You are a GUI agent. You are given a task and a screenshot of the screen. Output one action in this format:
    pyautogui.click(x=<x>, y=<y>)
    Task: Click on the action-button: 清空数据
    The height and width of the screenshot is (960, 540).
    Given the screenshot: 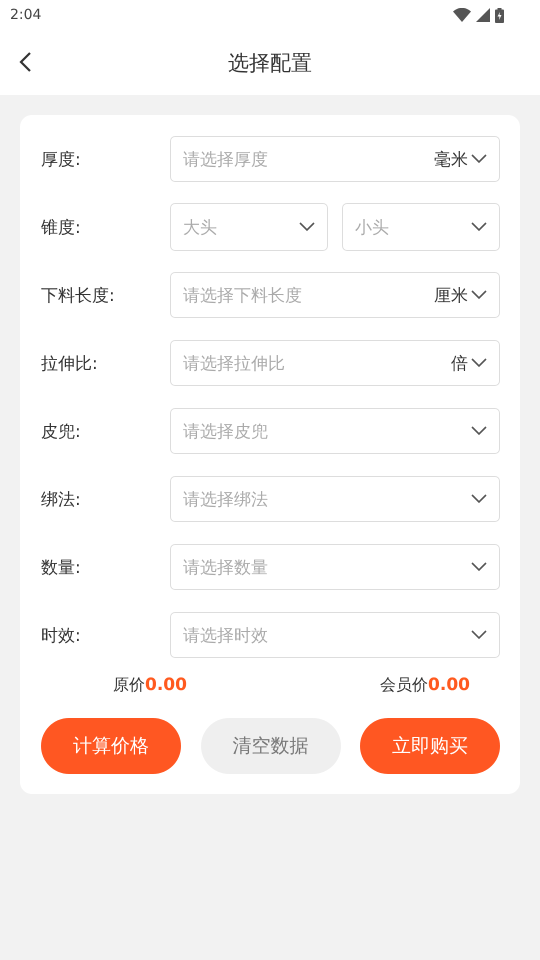 What is the action you would take?
    pyautogui.click(x=270, y=746)
    